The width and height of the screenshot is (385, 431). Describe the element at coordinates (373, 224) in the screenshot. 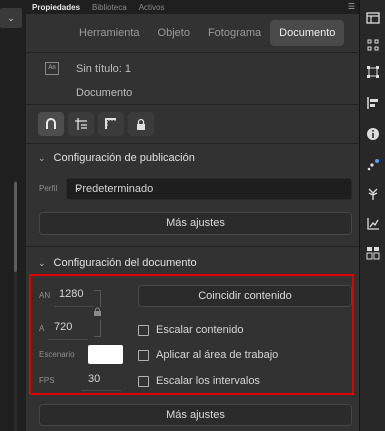

I see `chart-icon` at that location.